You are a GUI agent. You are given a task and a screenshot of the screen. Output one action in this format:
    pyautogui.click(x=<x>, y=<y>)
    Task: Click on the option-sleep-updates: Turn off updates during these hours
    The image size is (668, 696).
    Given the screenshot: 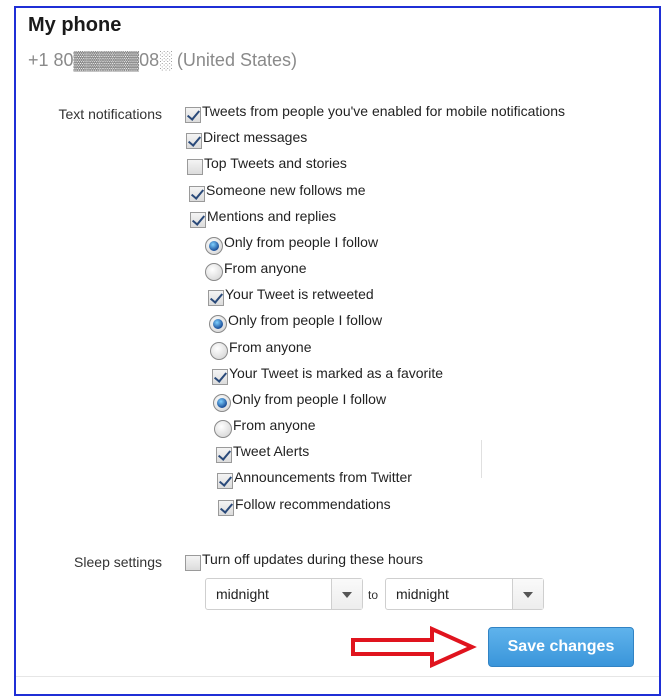 What is the action you would take?
    pyautogui.click(x=304, y=561)
    